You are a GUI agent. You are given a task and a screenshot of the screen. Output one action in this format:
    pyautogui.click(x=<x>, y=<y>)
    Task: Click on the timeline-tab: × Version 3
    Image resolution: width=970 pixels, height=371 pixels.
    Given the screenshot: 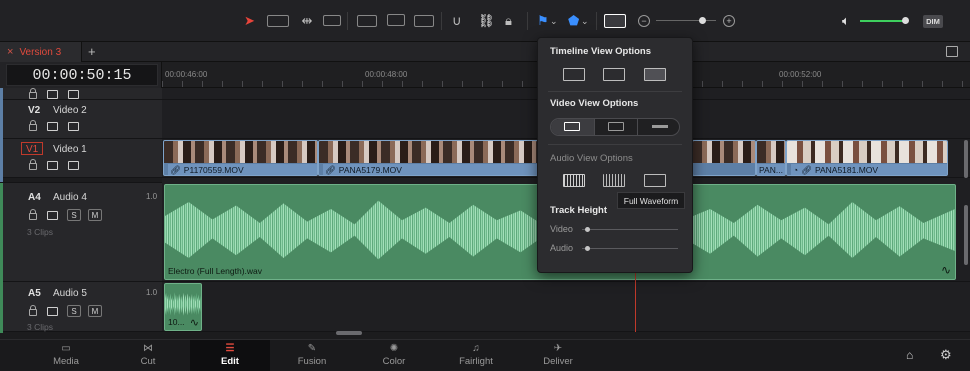 What is the action you would take?
    pyautogui.click(x=41, y=52)
    